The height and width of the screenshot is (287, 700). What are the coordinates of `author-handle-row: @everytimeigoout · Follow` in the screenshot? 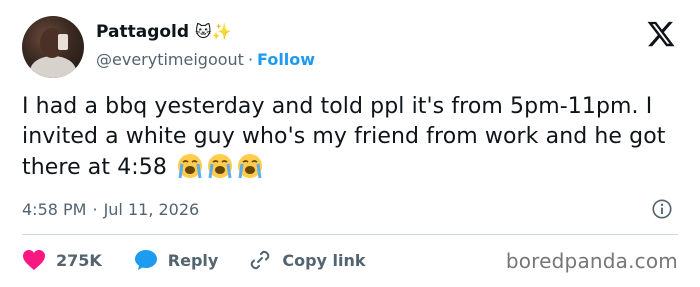 It's located at (205, 59).